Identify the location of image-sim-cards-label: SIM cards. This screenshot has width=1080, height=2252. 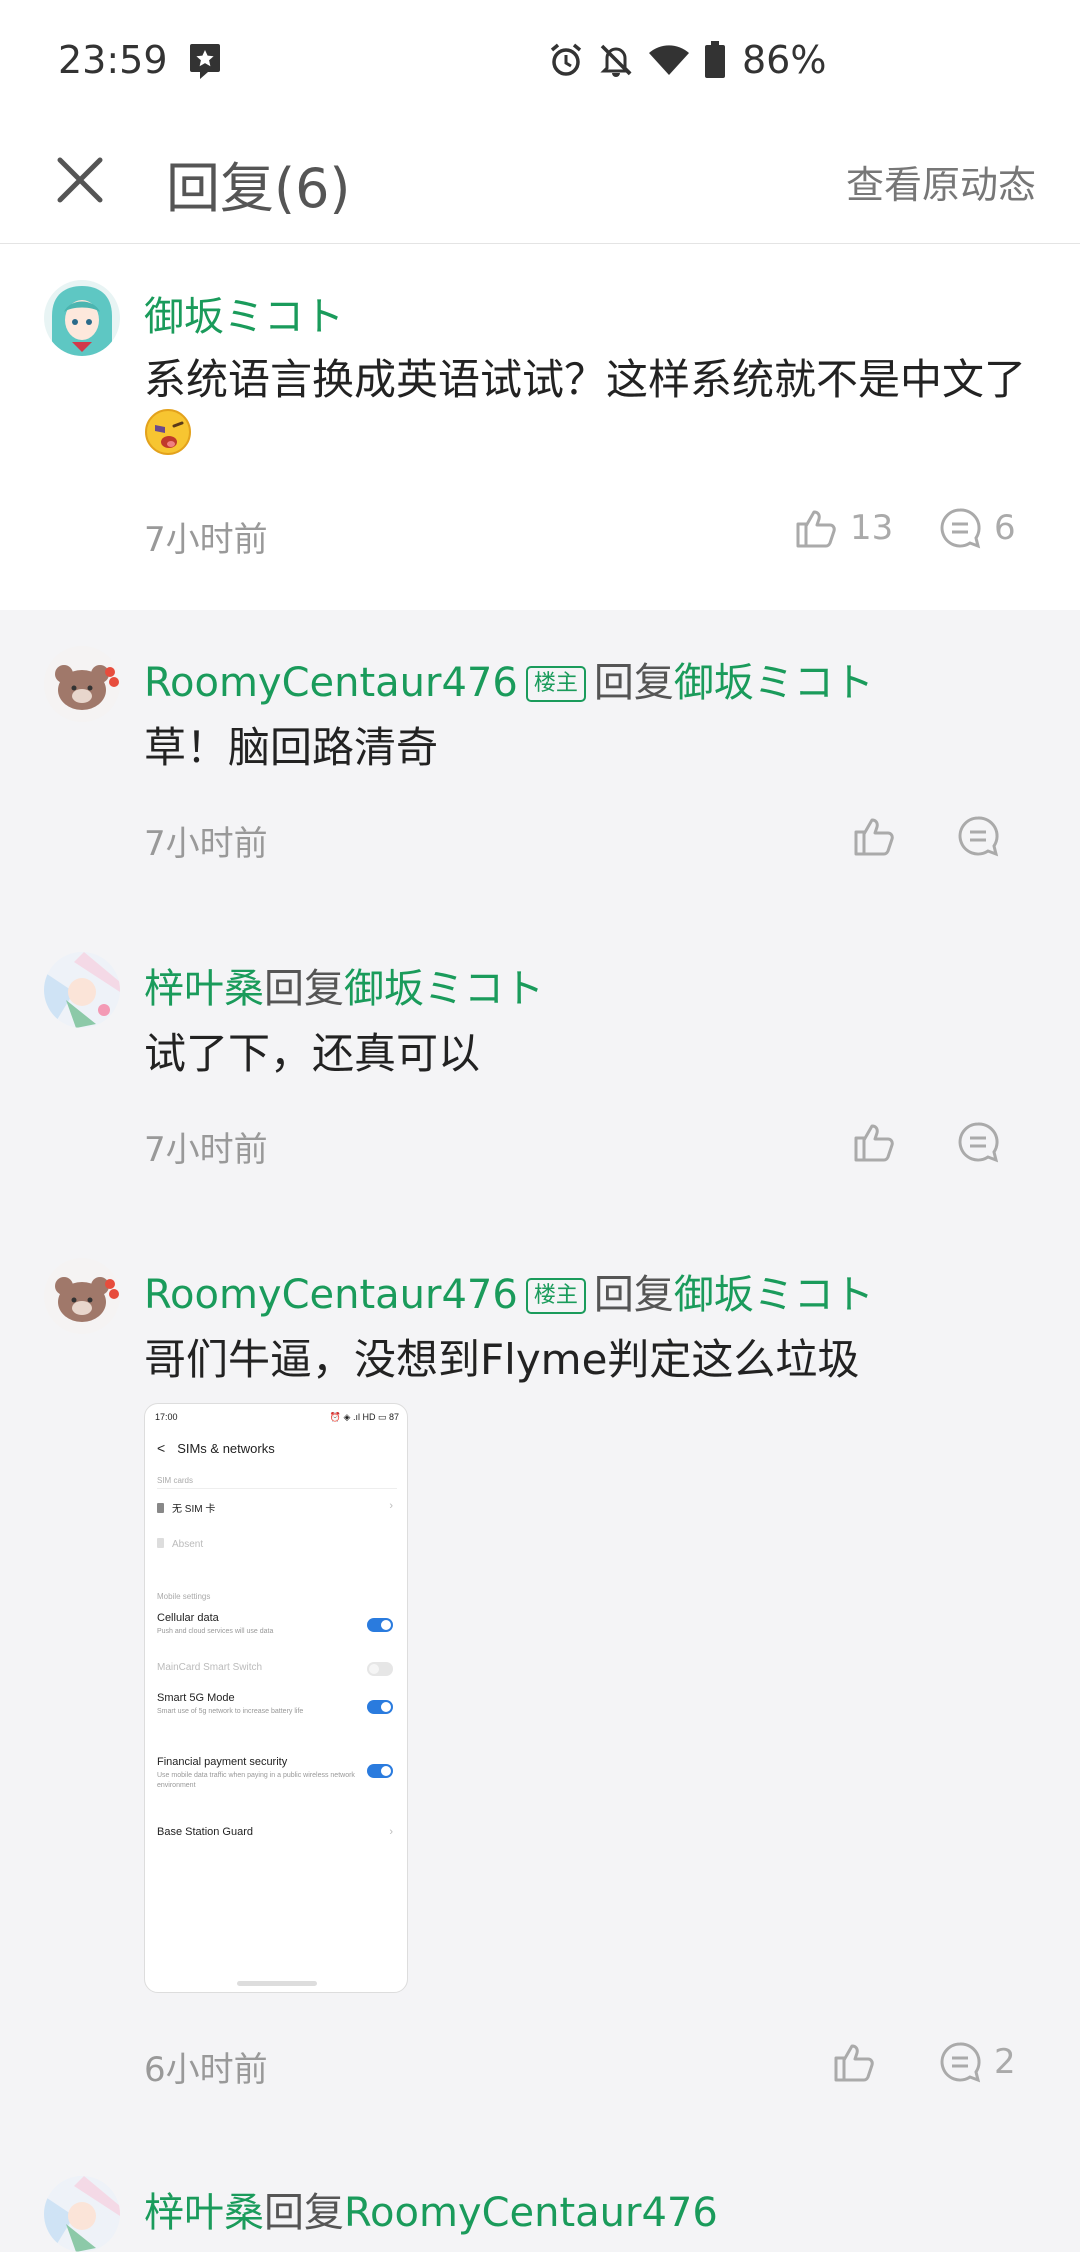
(175, 1480).